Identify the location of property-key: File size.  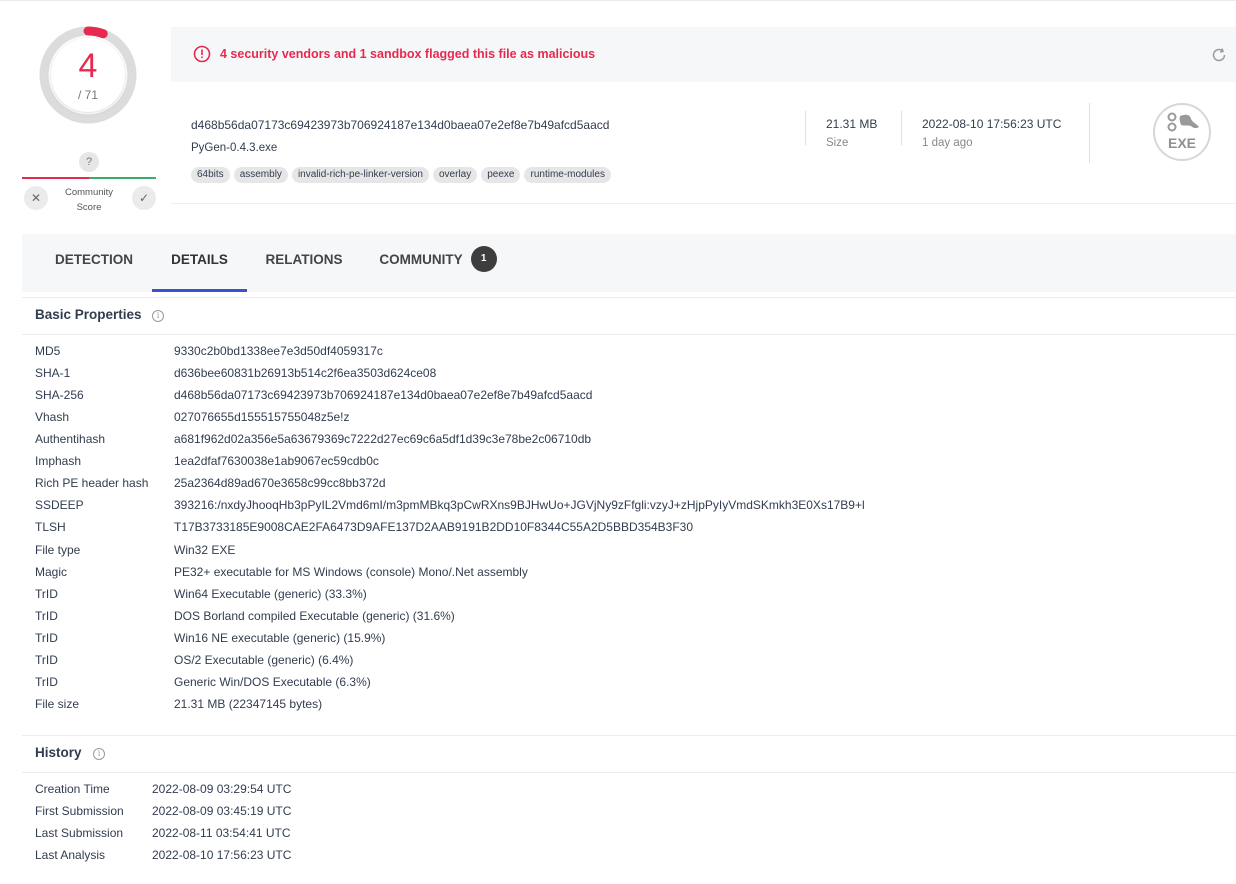
(57, 703).